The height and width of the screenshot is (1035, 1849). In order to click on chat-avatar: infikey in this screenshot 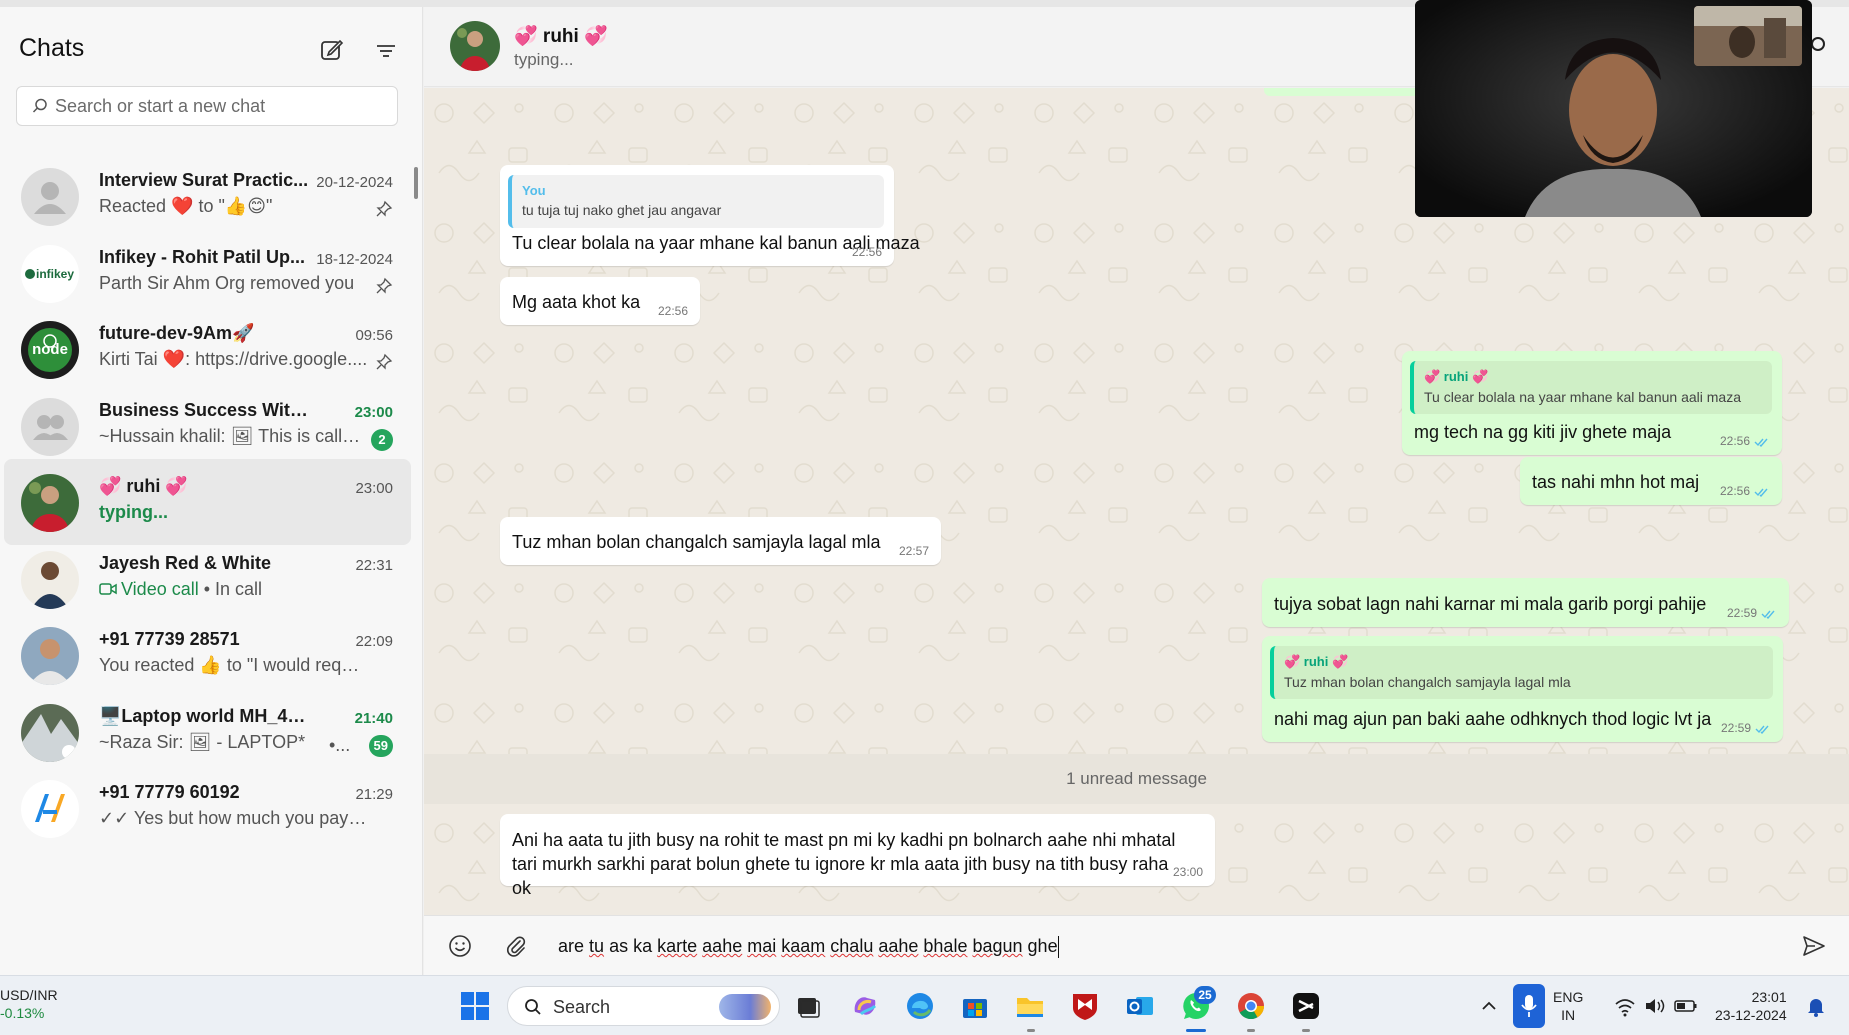, I will do `click(50, 273)`.